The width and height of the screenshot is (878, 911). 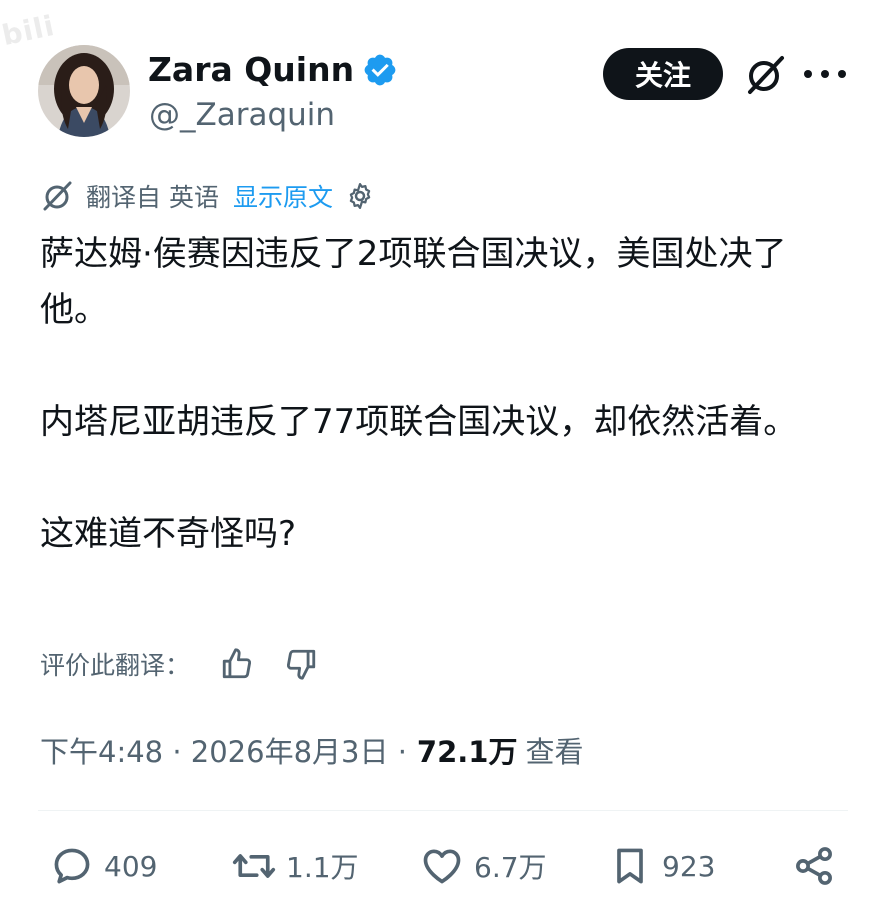 What do you see at coordinates (152, 197) in the screenshot?
I see `translated-from-label: 翻译自 英语` at bounding box center [152, 197].